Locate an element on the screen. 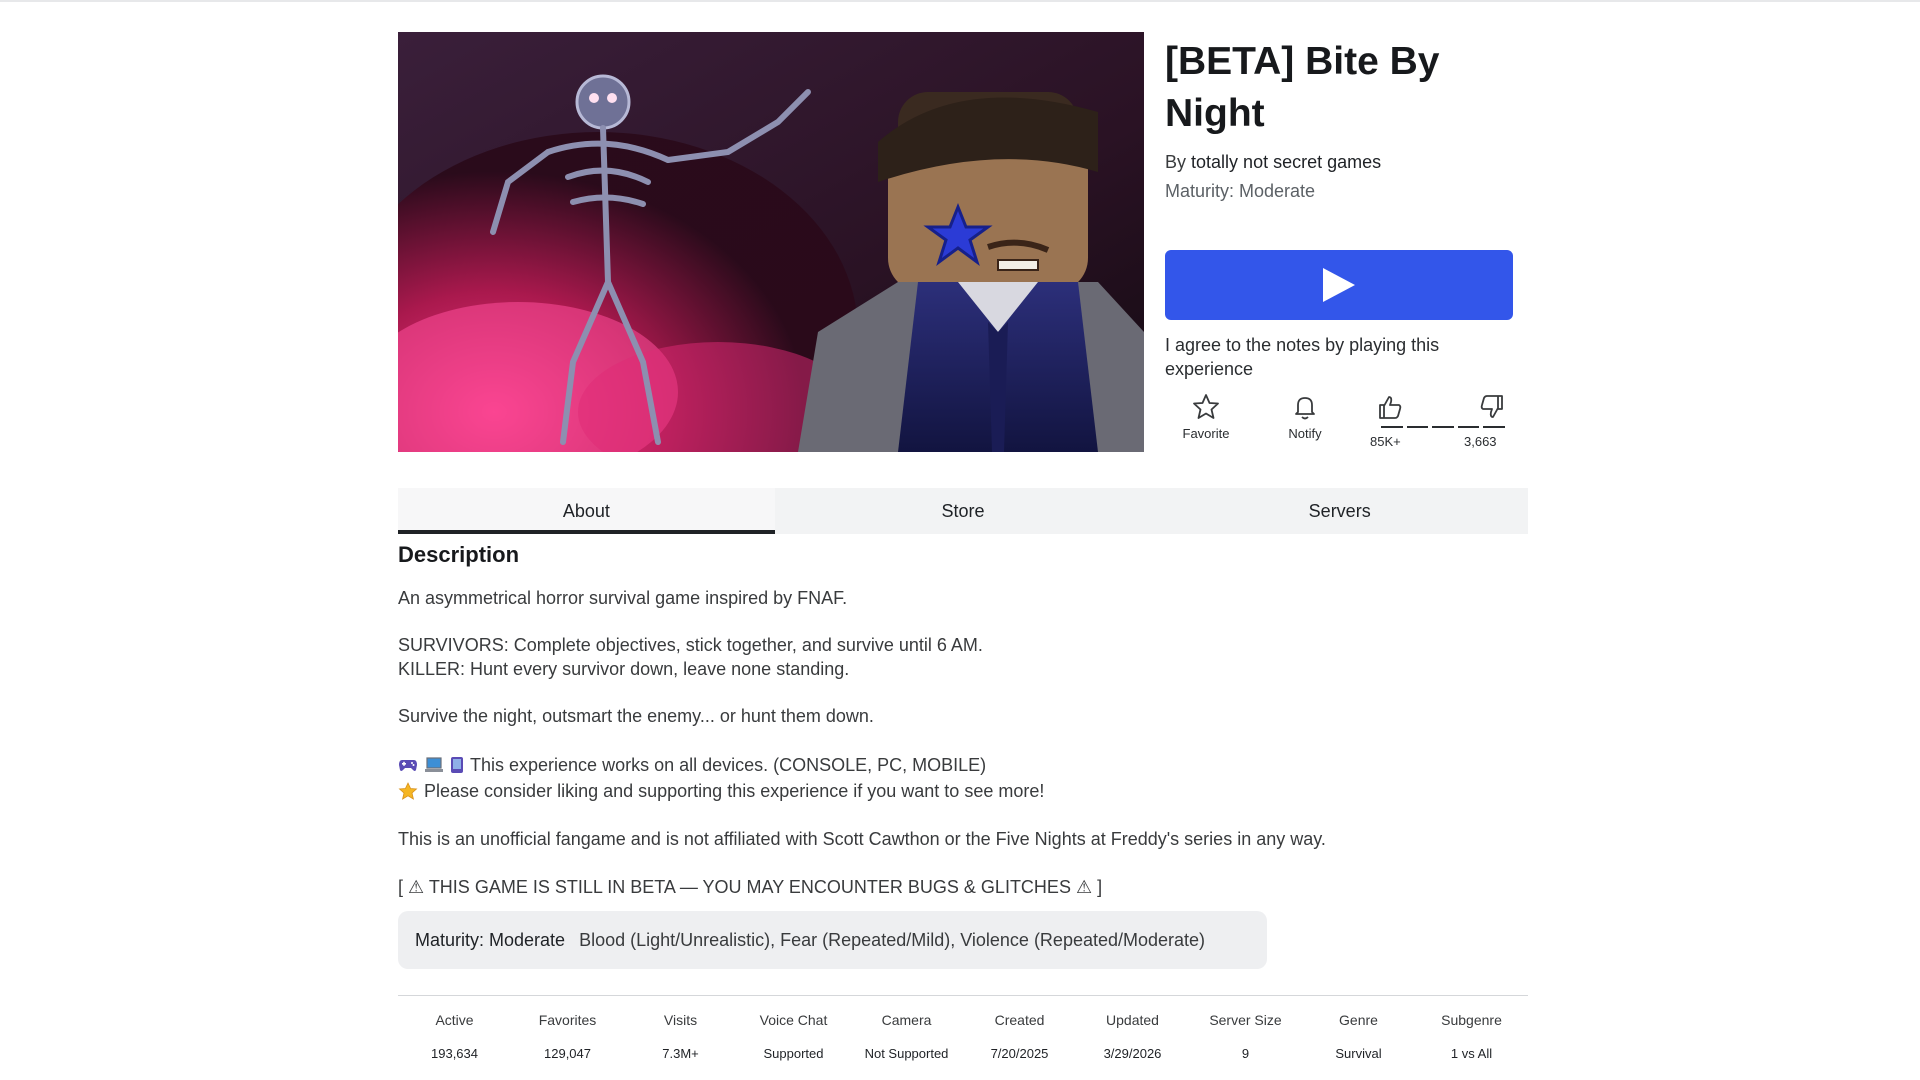  star-emoji-icon is located at coordinates (408, 791).